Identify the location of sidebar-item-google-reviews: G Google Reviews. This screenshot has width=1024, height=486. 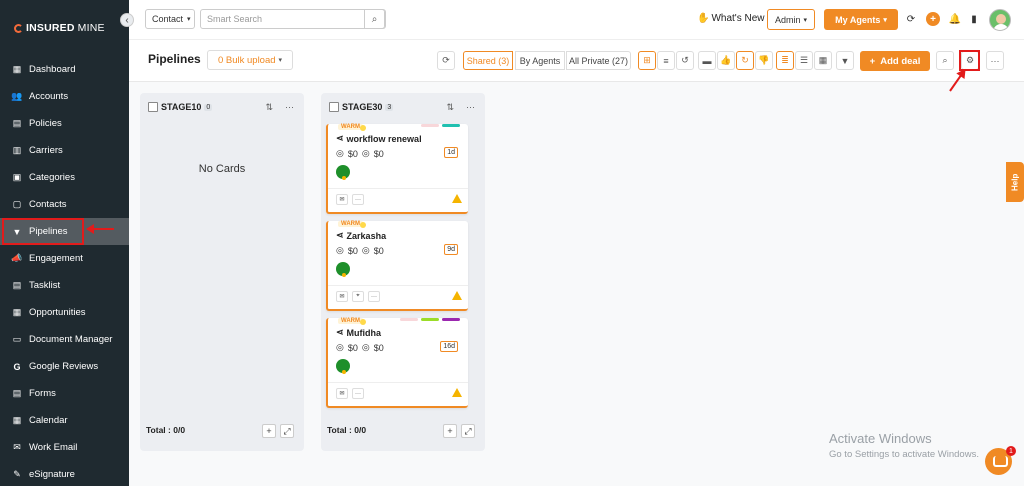
(64, 366).